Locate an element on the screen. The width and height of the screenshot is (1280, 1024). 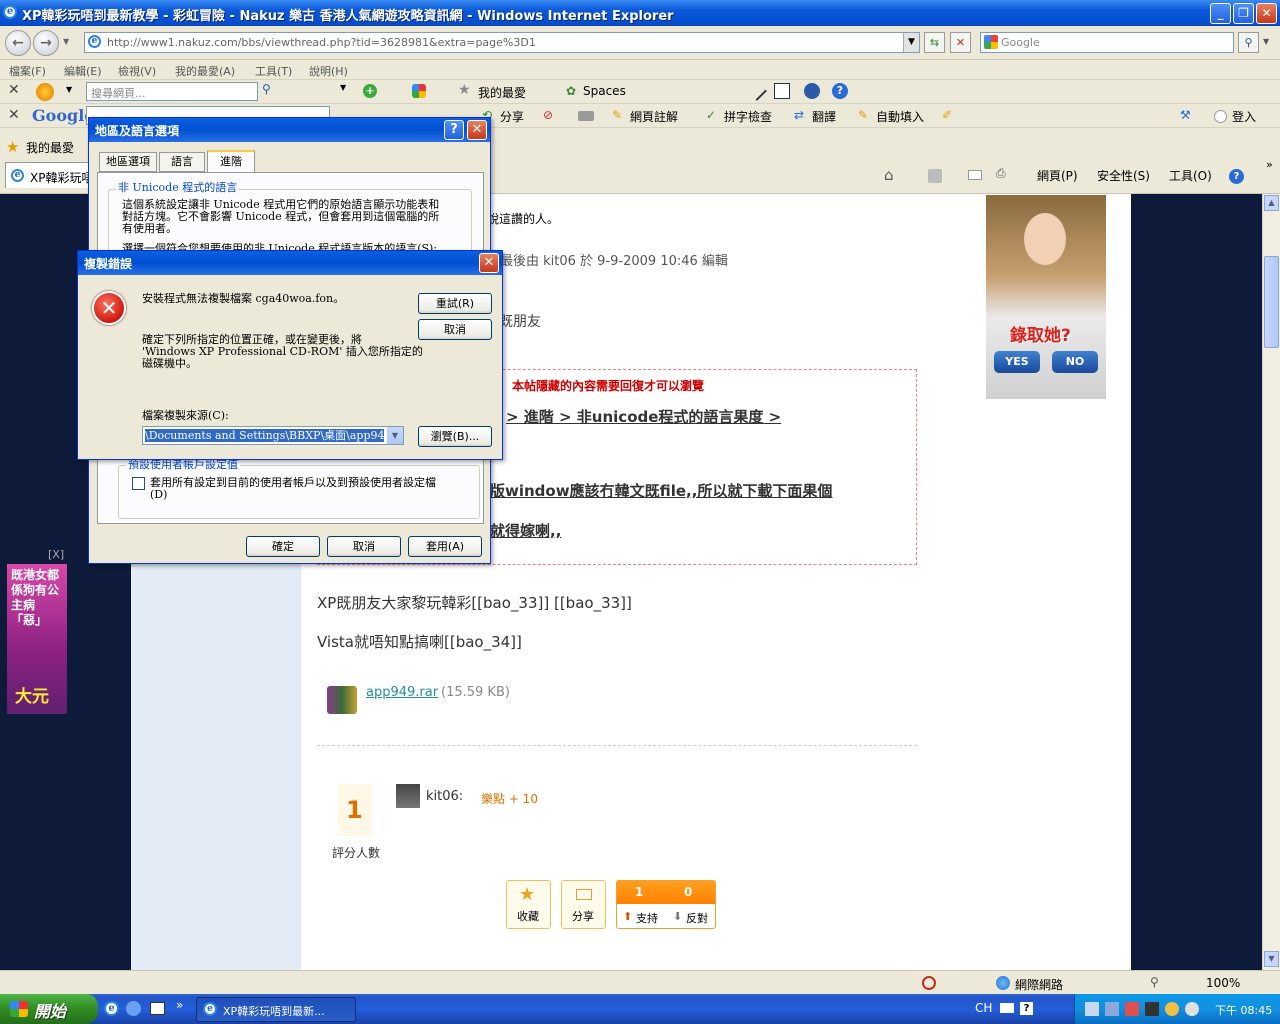
start-button: 開始 is located at coordinates (49, 1009).